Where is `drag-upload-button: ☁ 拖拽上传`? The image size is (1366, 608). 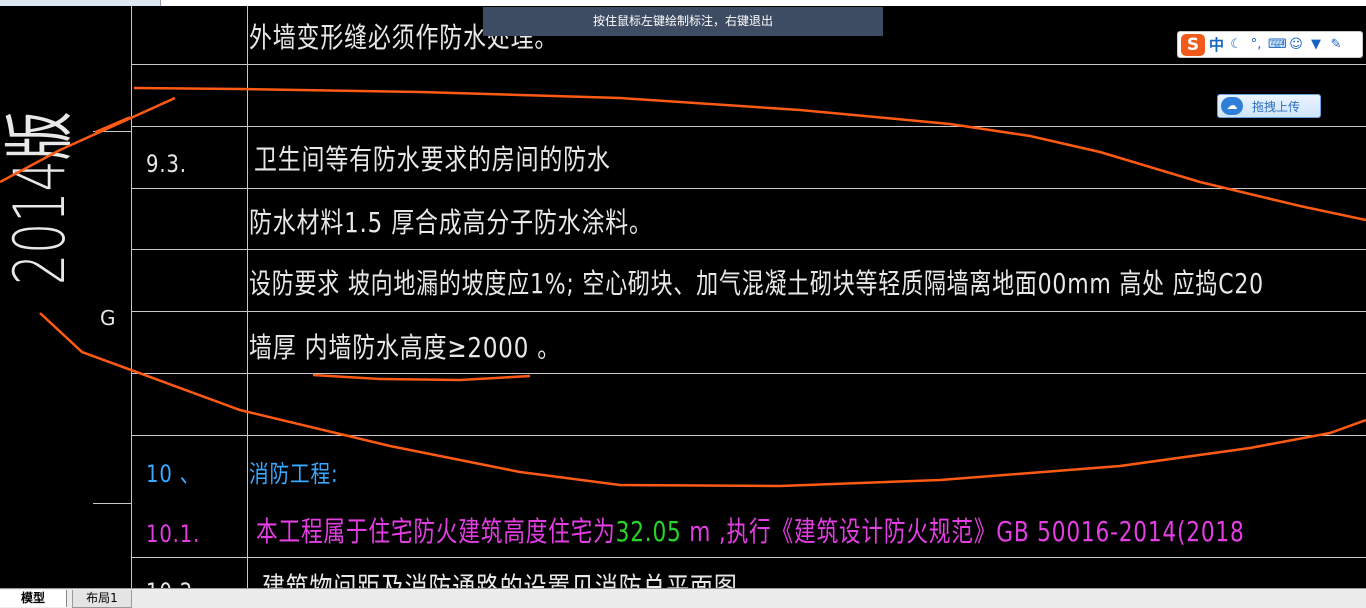
drag-upload-button: ☁ 拖拽上传 is located at coordinates (1269, 106).